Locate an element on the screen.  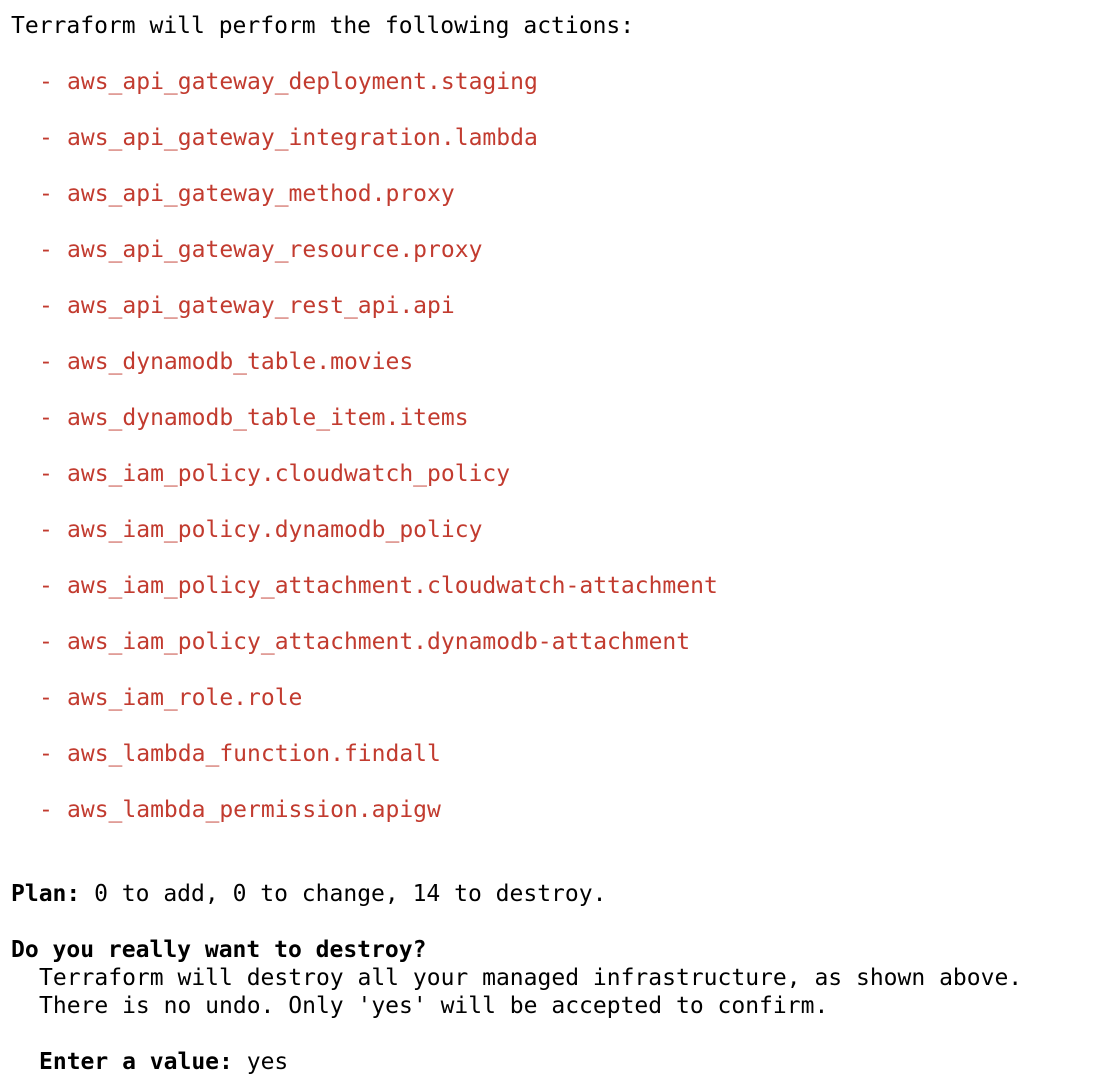
resource-name: aws_api_gateway_integration.lambda is located at coordinates (302, 138).